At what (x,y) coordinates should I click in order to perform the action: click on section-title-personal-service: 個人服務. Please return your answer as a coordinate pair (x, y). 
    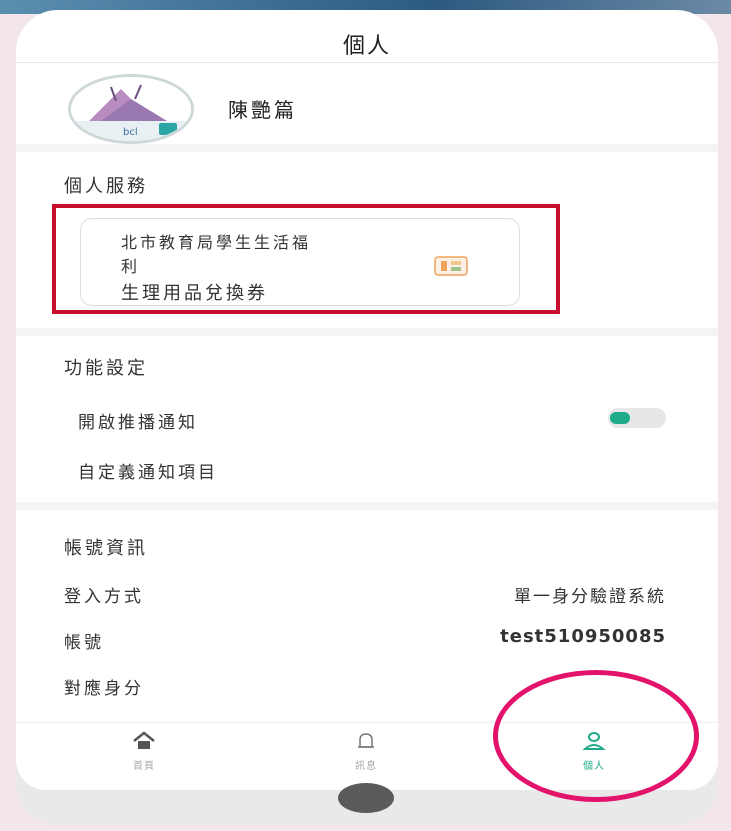
    Looking at the image, I should click on (106, 186).